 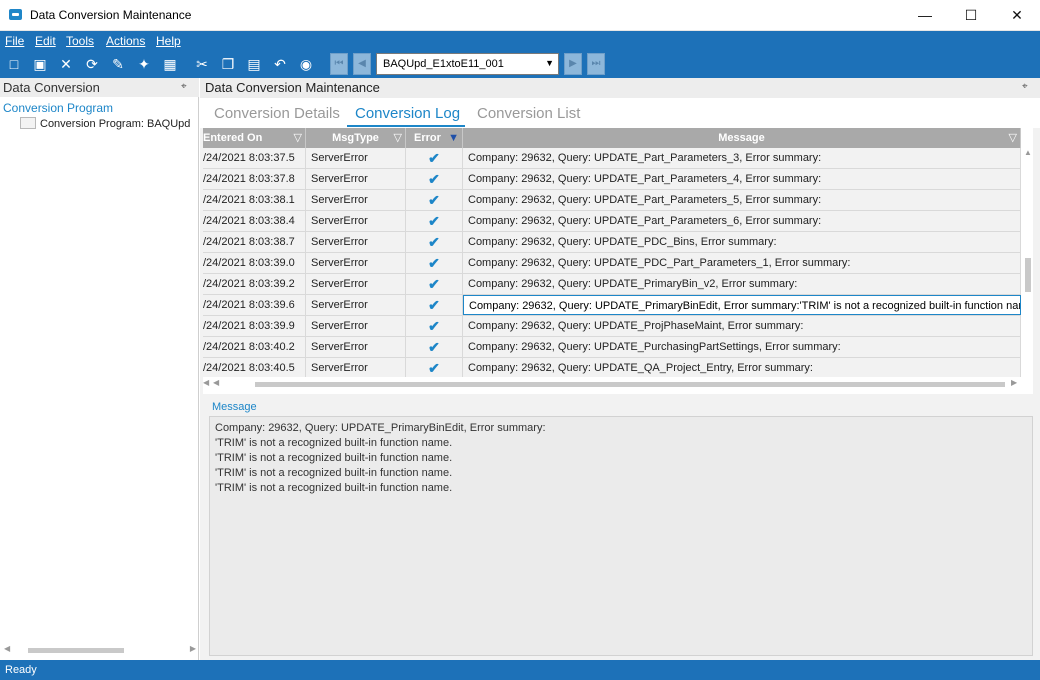 I want to click on undo-icon: ↶, so click(x=280, y=64).